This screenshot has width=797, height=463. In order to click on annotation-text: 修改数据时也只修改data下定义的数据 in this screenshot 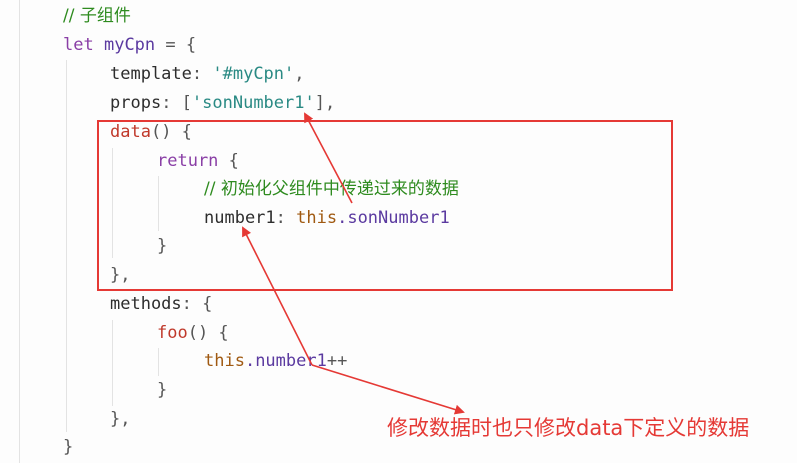, I will do `click(568, 428)`.